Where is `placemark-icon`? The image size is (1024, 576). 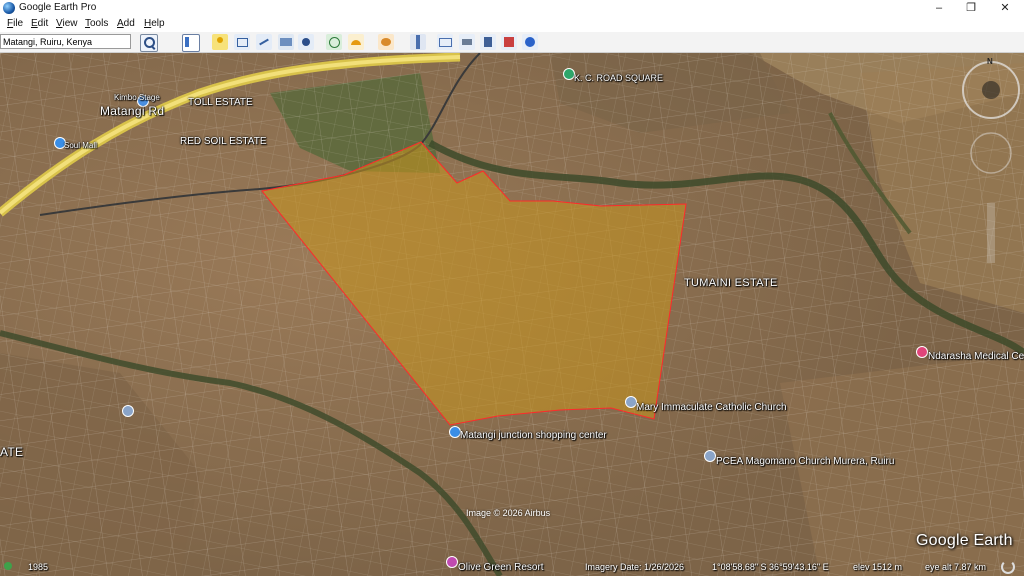
placemark-icon is located at coordinates (220, 42).